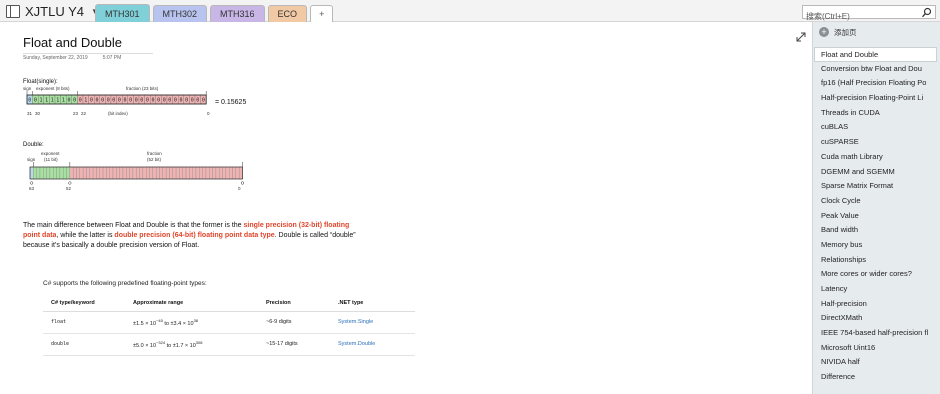 The image size is (940, 394). I want to click on tab-eco: ECO, so click(287, 13).